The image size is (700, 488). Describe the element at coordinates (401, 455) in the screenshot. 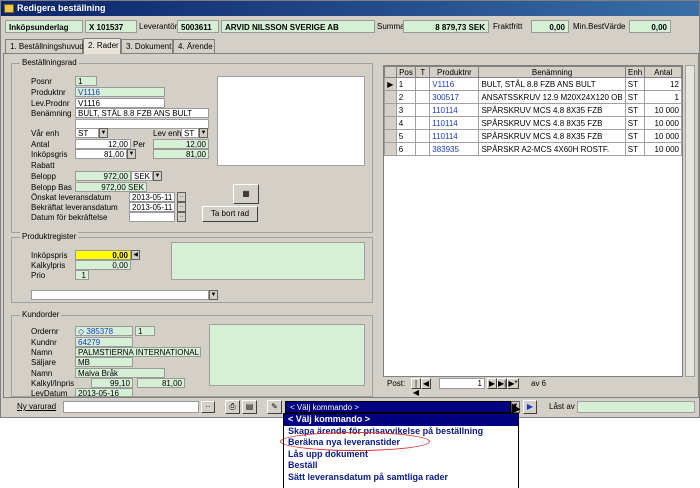

I see `dropdown-item-las-upp-dokument: Lås upp dokument` at that location.